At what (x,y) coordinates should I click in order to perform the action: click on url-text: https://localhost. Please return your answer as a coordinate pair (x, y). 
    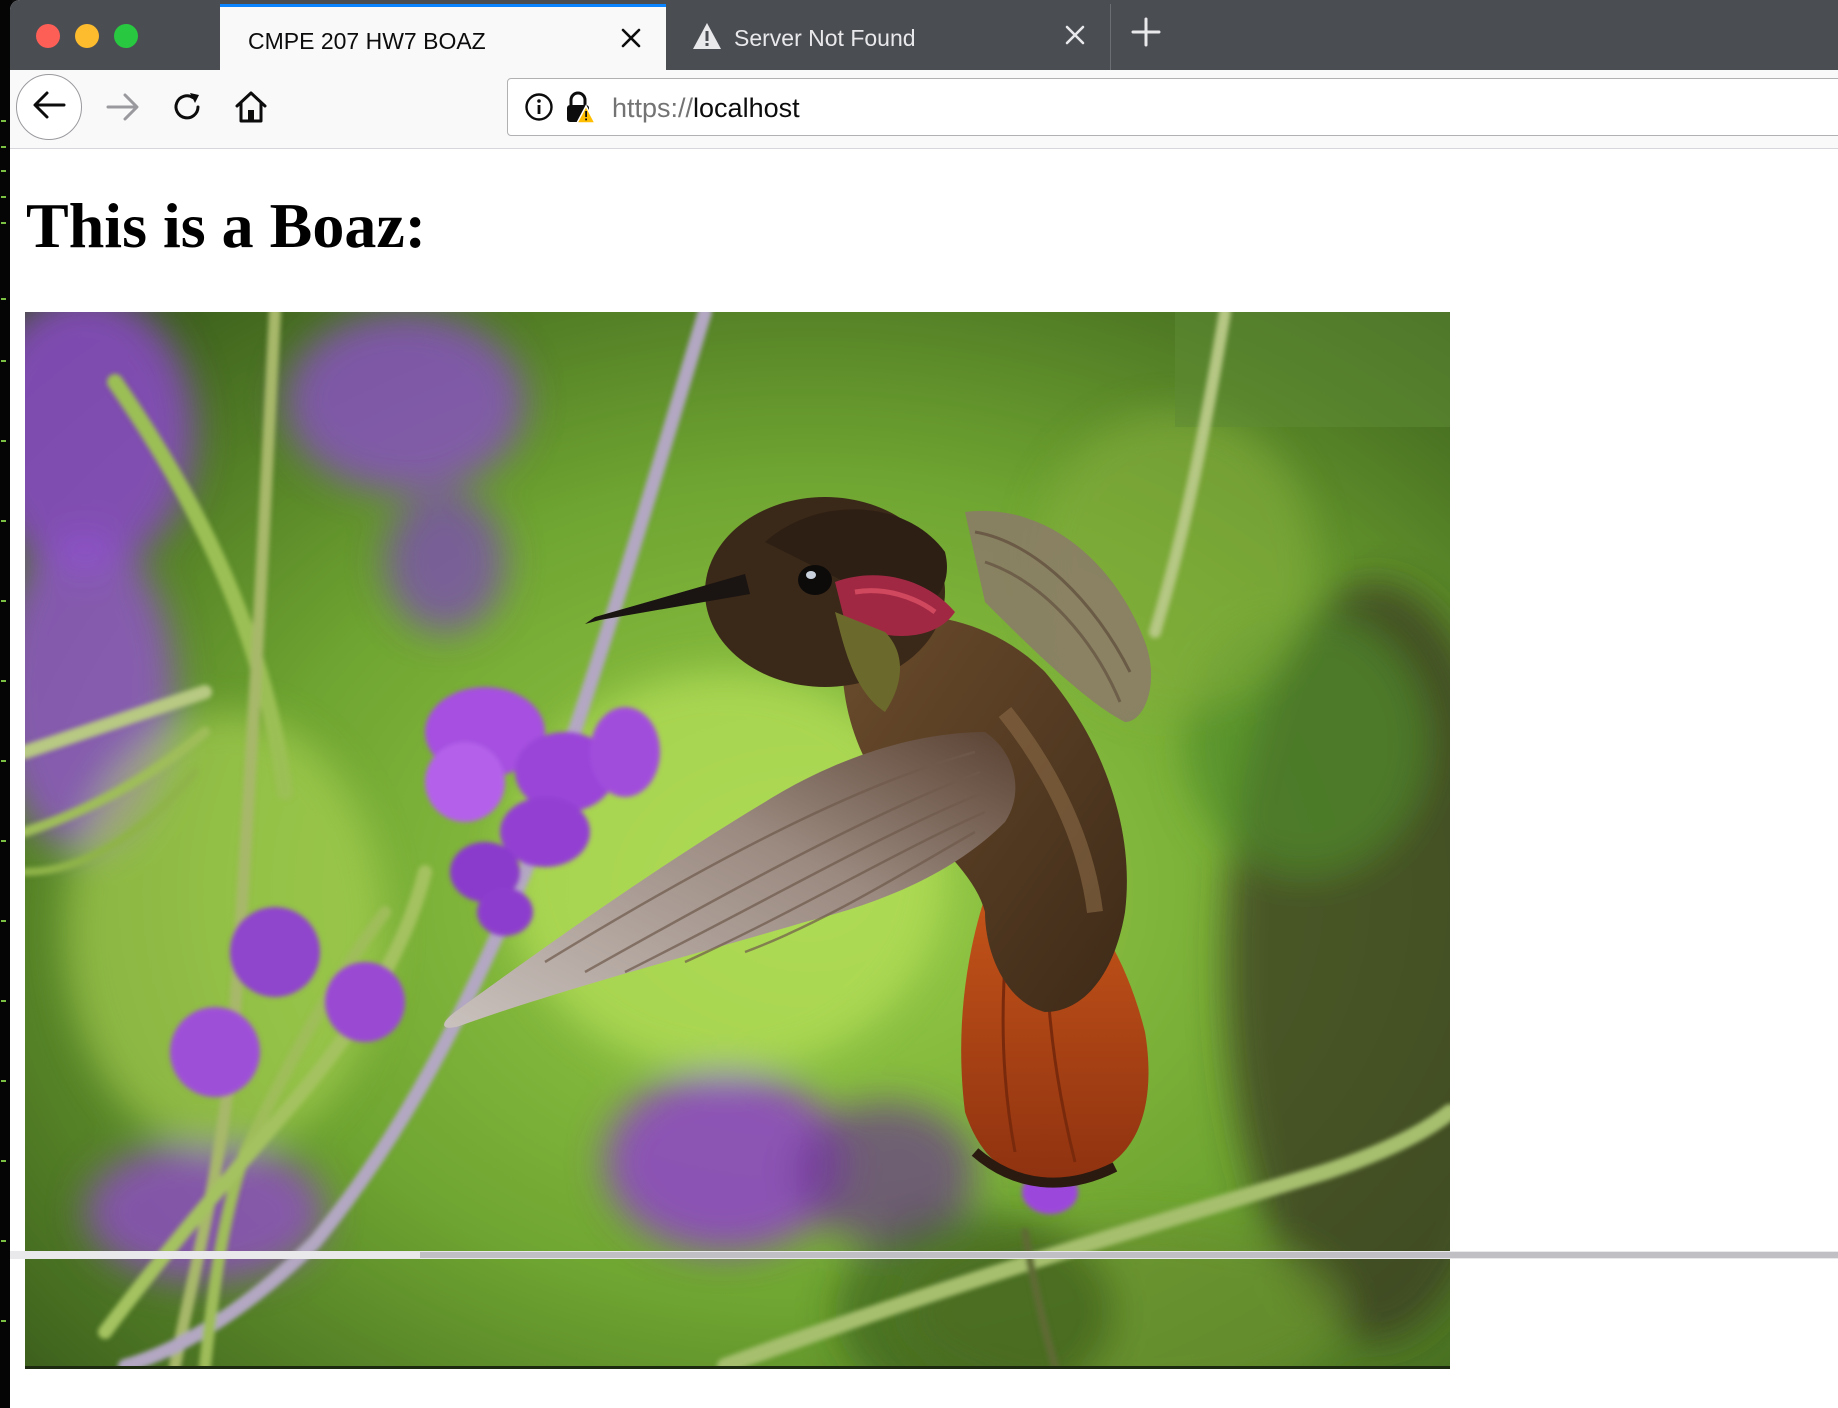
    Looking at the image, I should click on (706, 108).